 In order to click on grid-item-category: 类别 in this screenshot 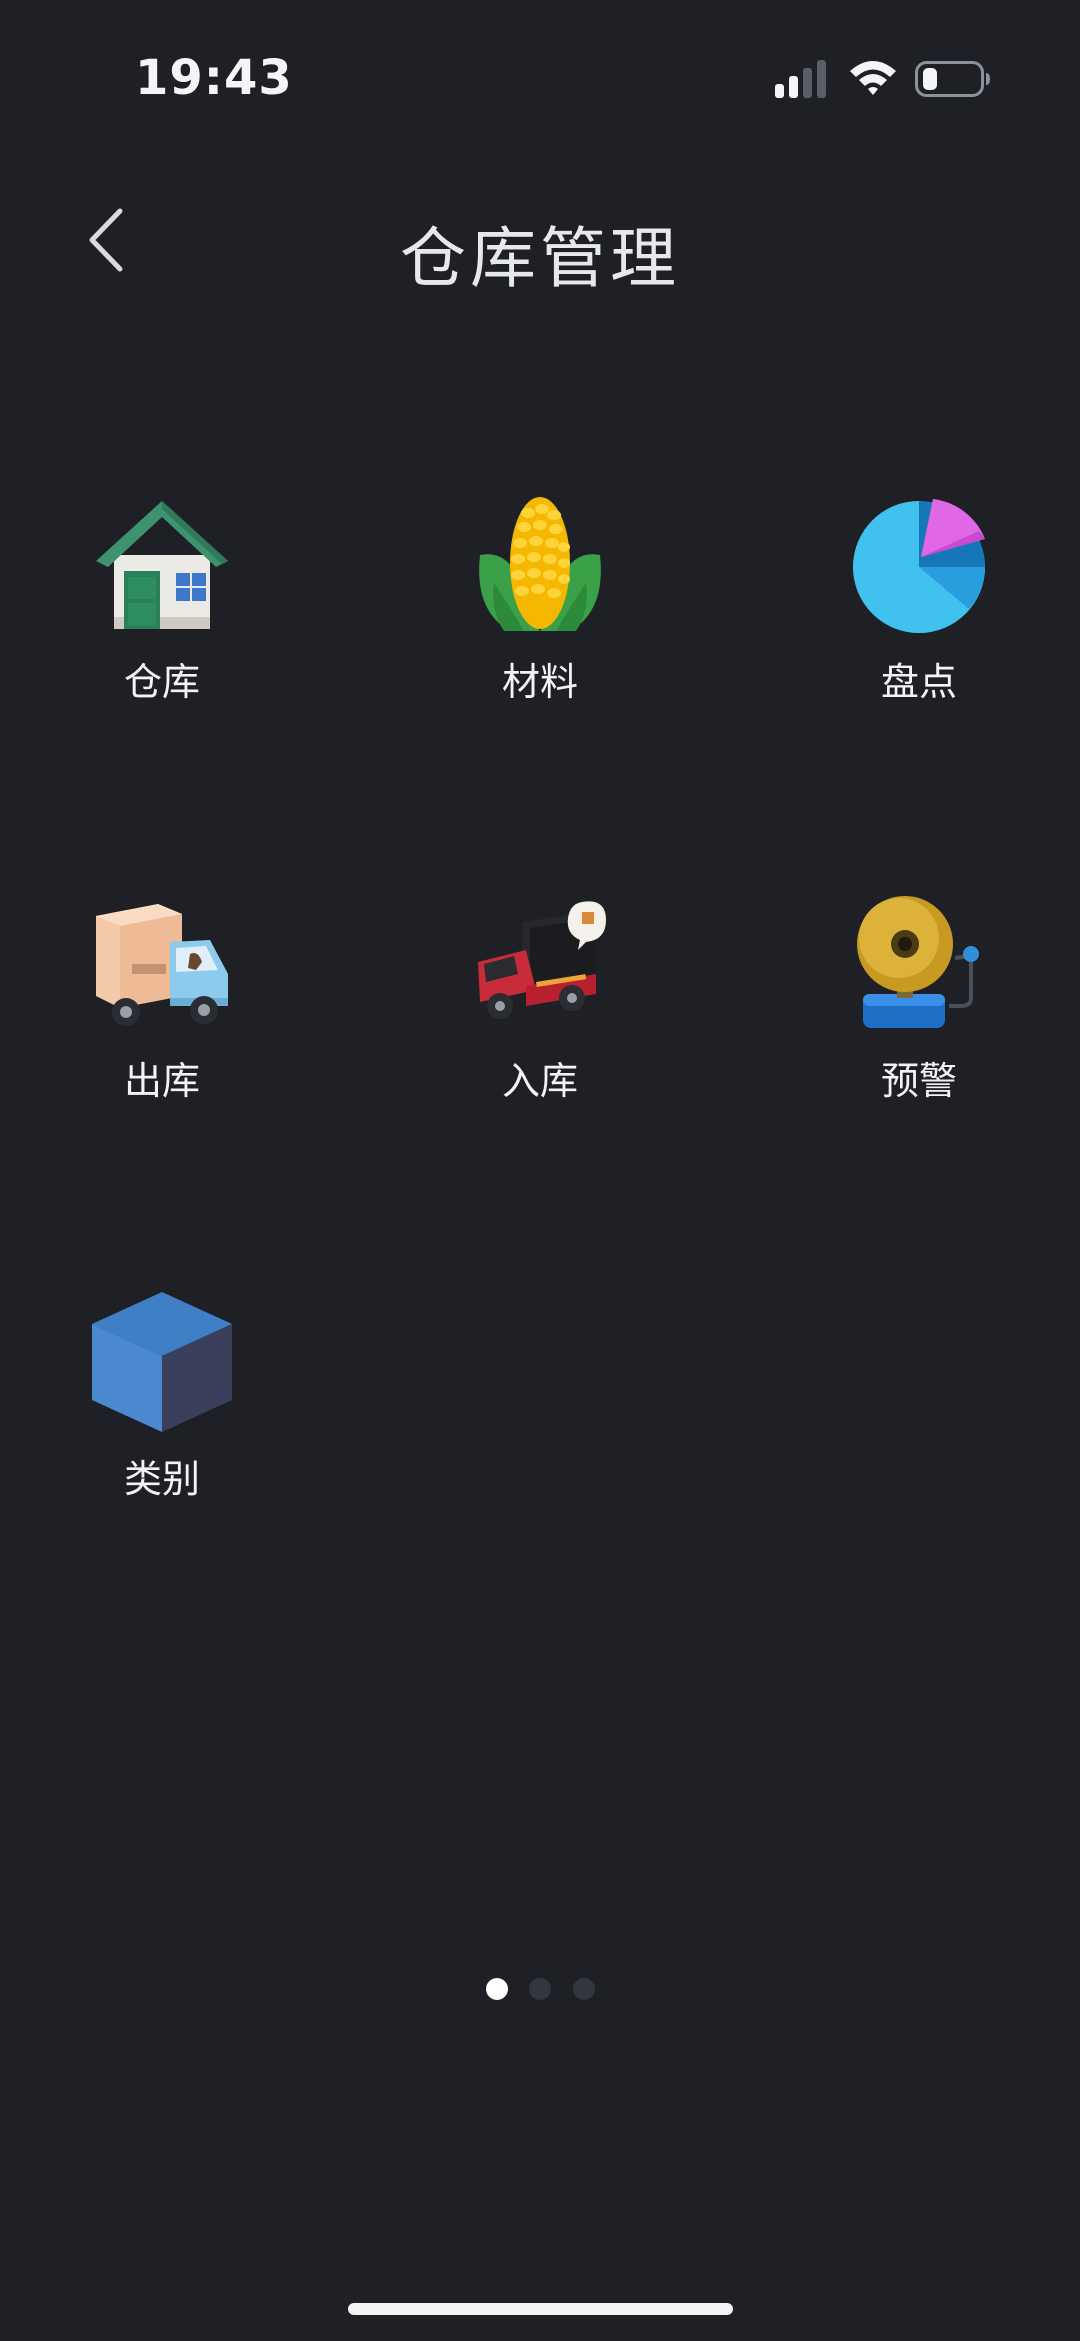, I will do `click(162, 1412)`.